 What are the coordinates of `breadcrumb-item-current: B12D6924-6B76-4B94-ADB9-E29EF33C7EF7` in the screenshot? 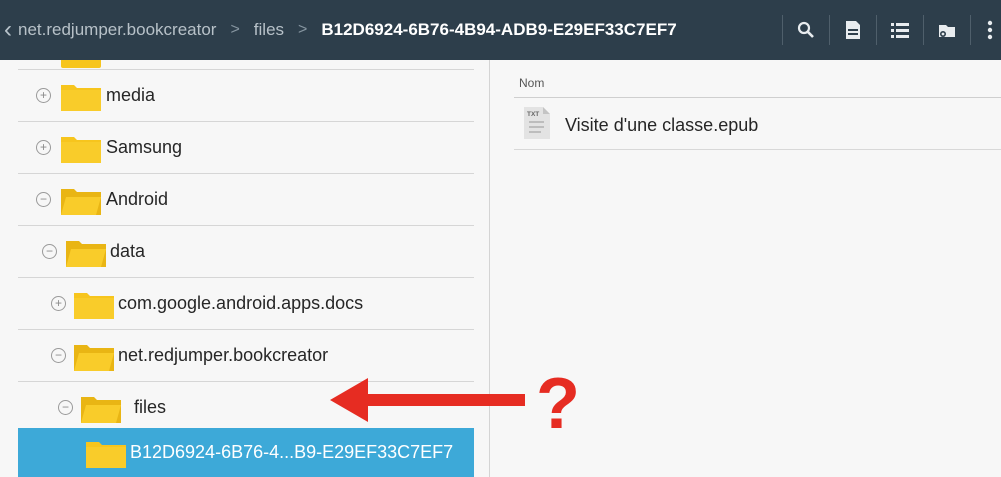 It's located at (498, 30).